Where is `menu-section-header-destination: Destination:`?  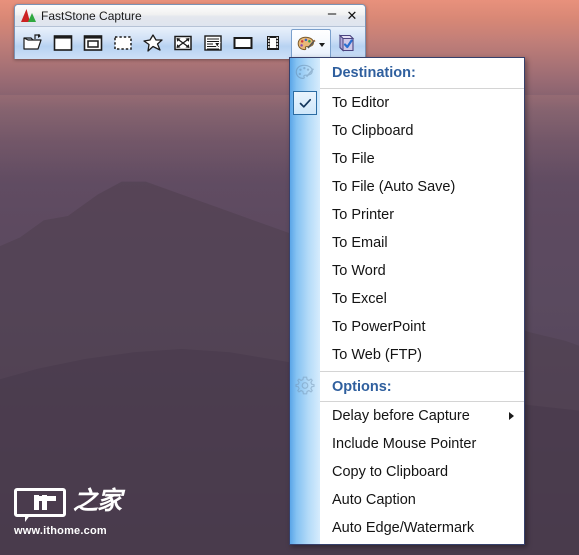 menu-section-header-destination: Destination: is located at coordinates (422, 73).